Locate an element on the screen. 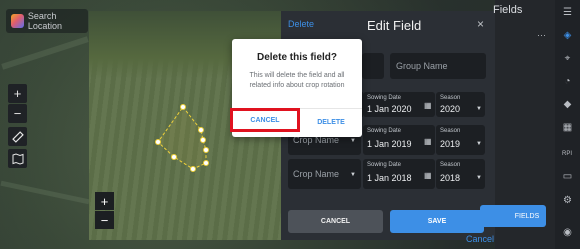 The width and height of the screenshot is (580, 249). group-name-placeholder: Group Name is located at coordinates (422, 66).